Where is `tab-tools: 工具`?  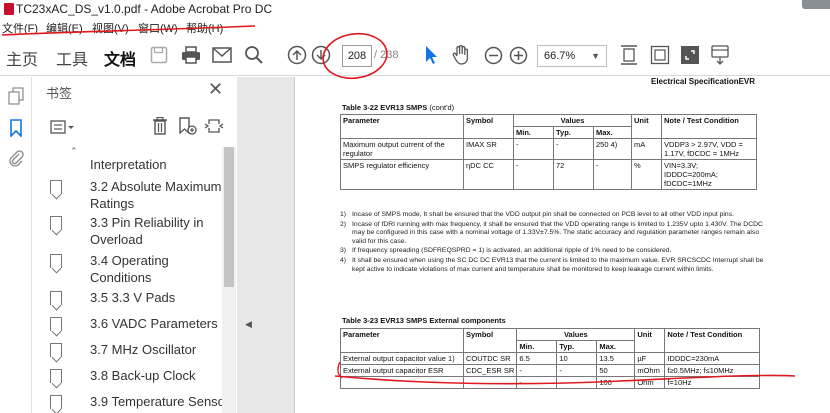 tab-tools: 工具 is located at coordinates (72, 58).